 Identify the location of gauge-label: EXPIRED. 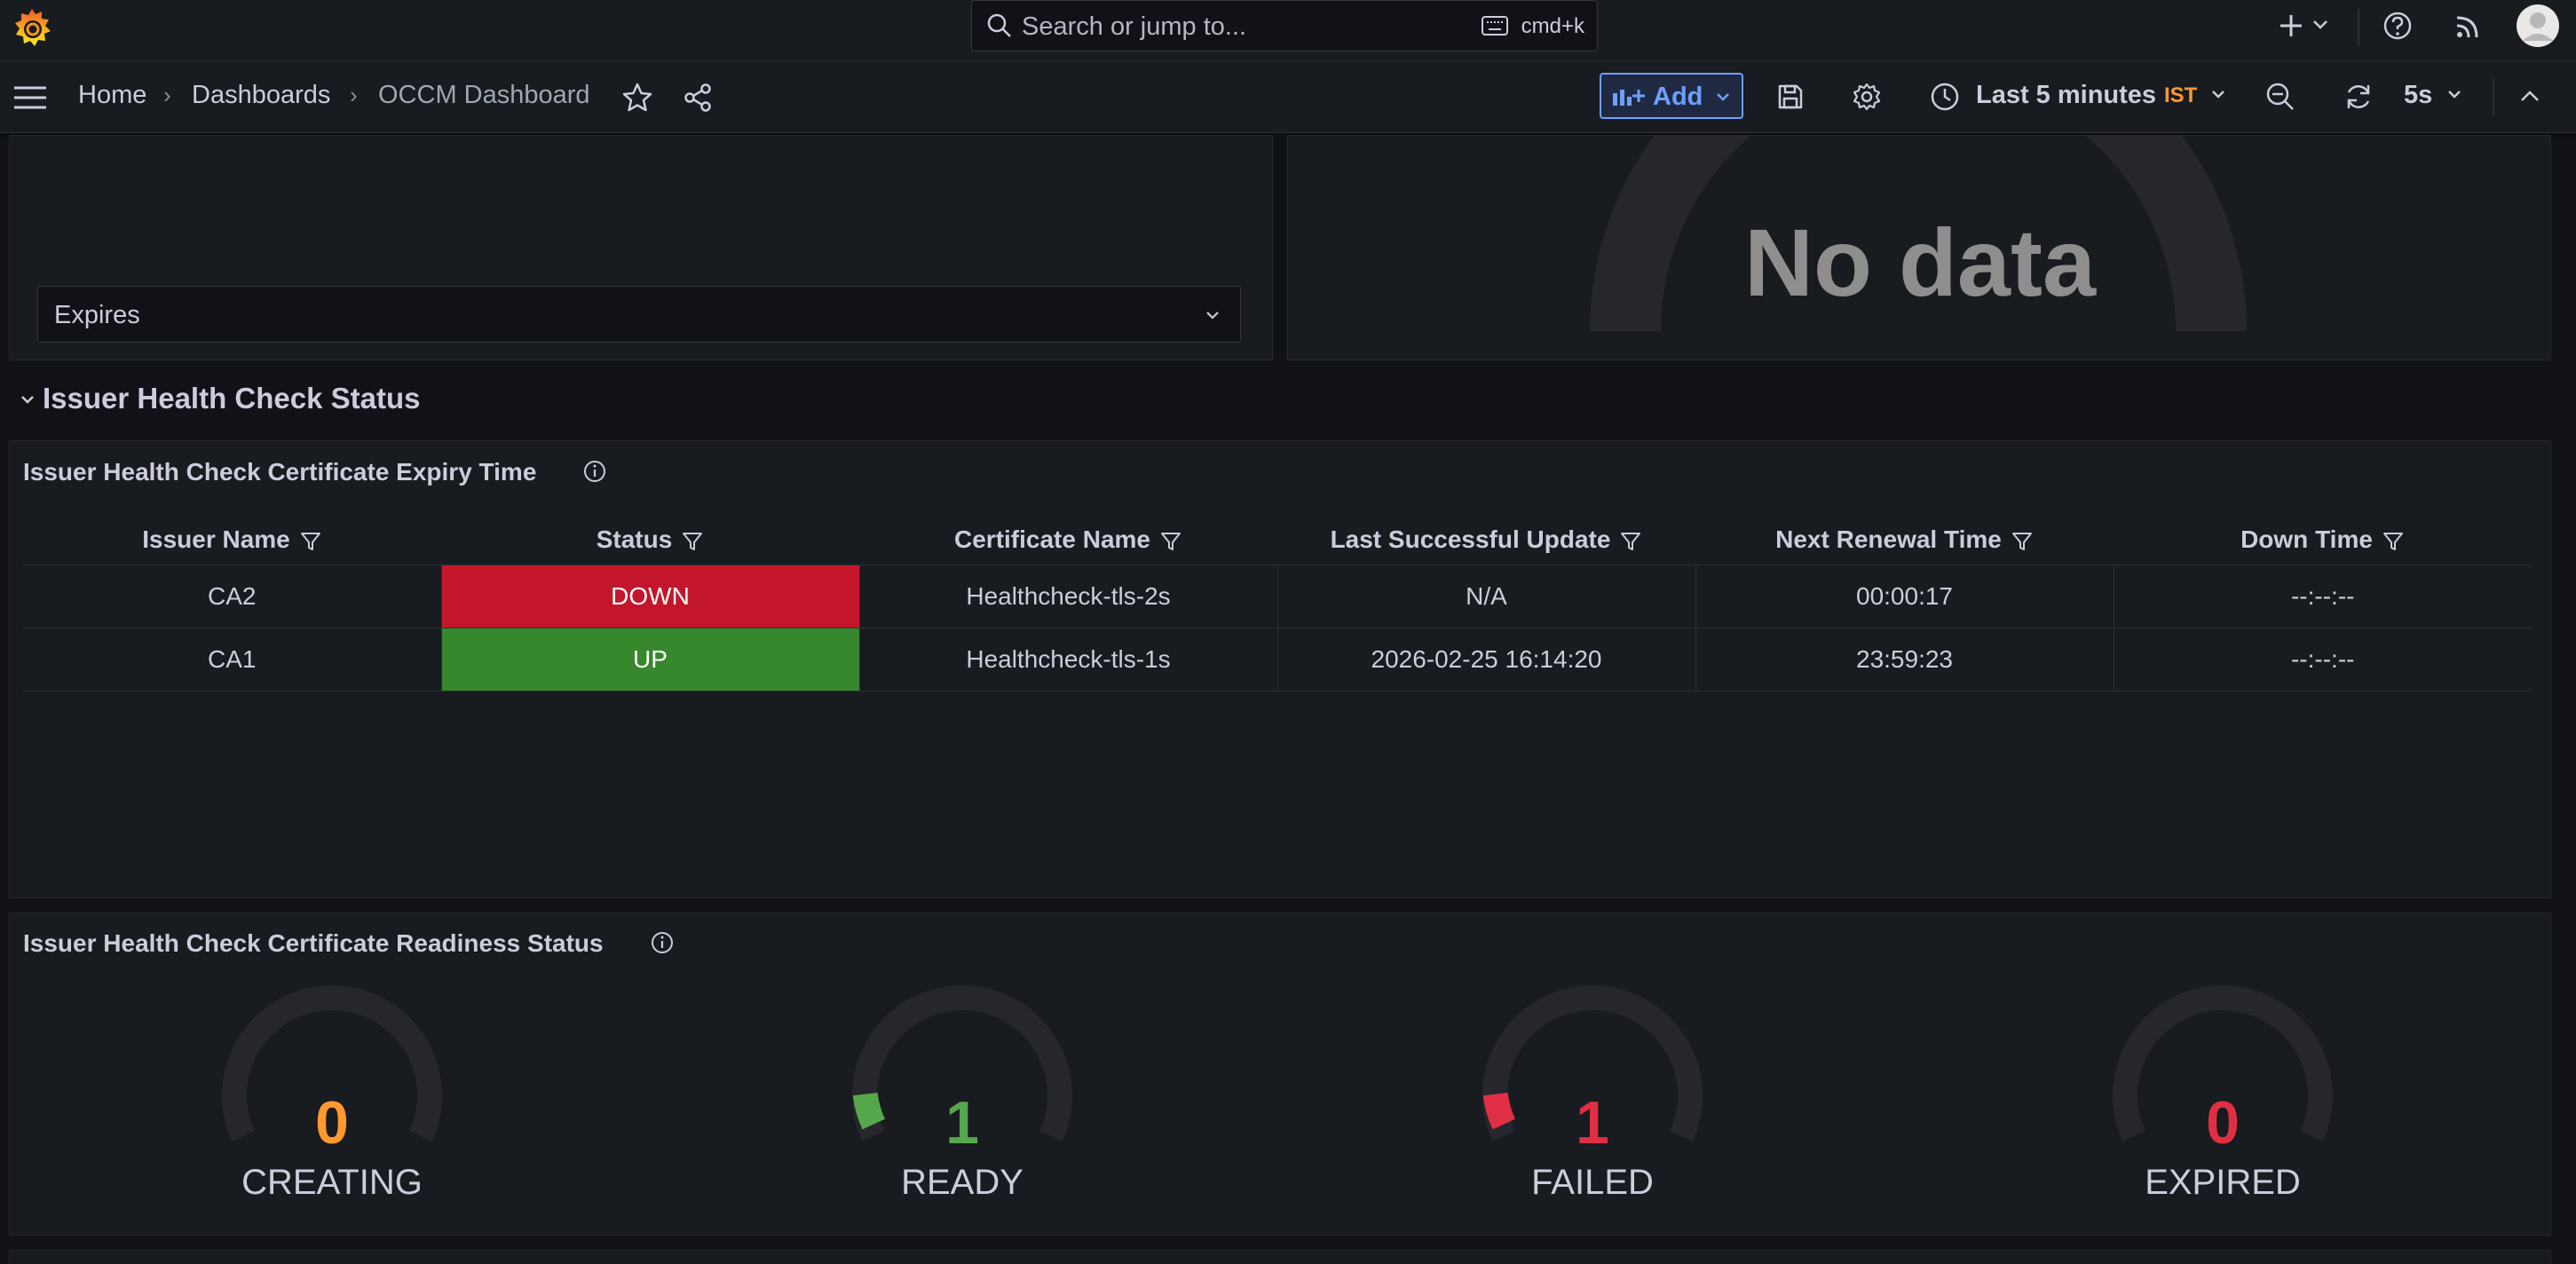
(2223, 1182).